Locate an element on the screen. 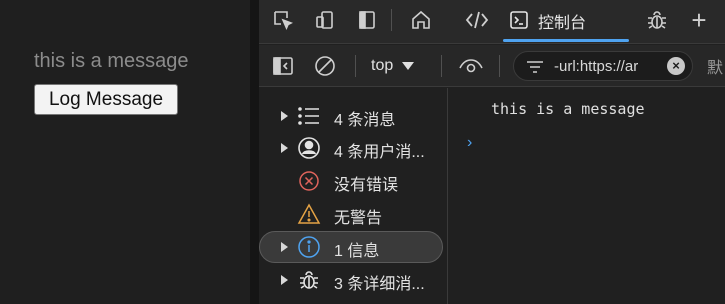 Image resolution: width=725 pixels, height=304 pixels. tab-console: 控制台 is located at coordinates (566, 22).